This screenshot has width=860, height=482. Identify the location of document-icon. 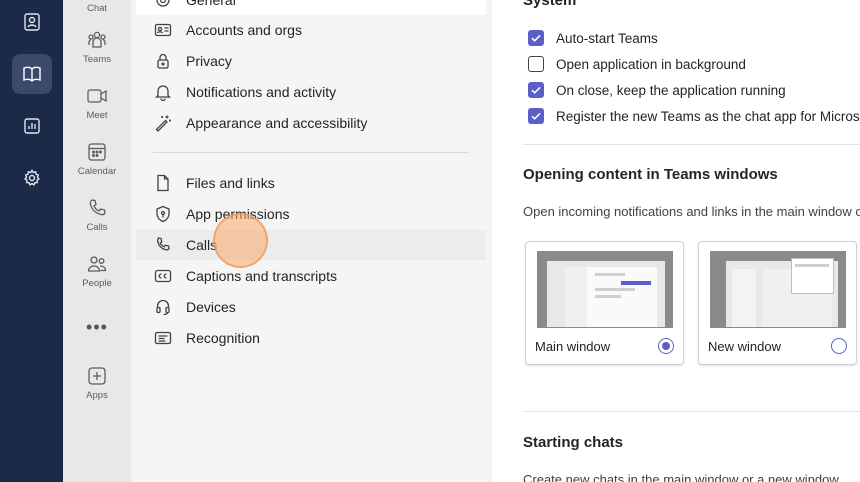
(163, 183).